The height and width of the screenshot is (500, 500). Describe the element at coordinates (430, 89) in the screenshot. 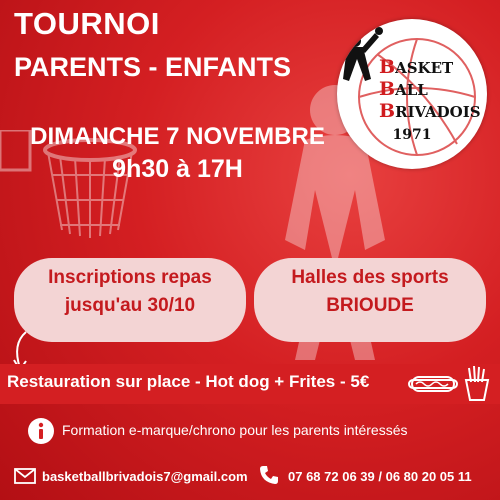

I see `logo-text: BASKET BALL BRIVADOIS` at that location.